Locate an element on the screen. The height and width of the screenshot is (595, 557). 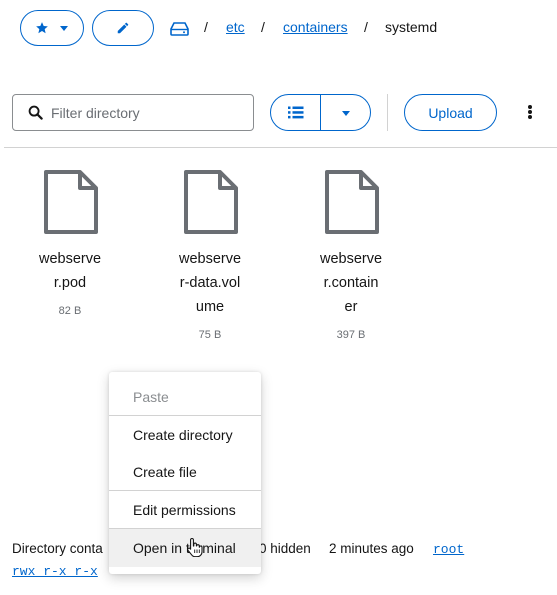
permissions-link: rwx r-x r-x is located at coordinates (55, 571).